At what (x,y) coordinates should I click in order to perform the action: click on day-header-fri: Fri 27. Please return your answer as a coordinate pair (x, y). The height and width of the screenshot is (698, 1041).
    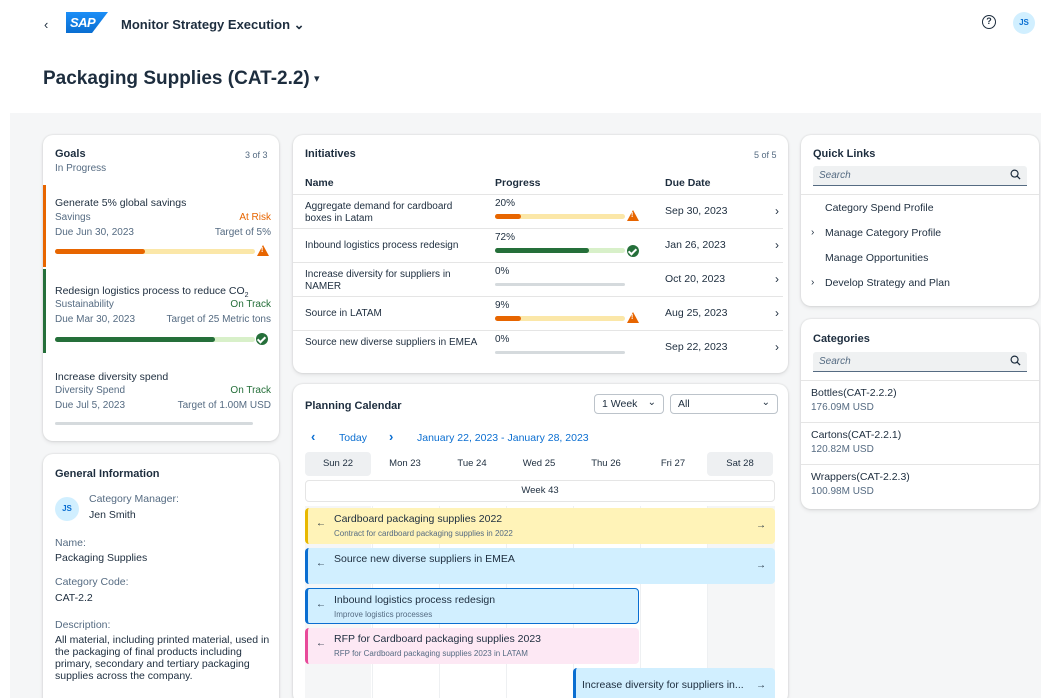
    Looking at the image, I should click on (673, 464).